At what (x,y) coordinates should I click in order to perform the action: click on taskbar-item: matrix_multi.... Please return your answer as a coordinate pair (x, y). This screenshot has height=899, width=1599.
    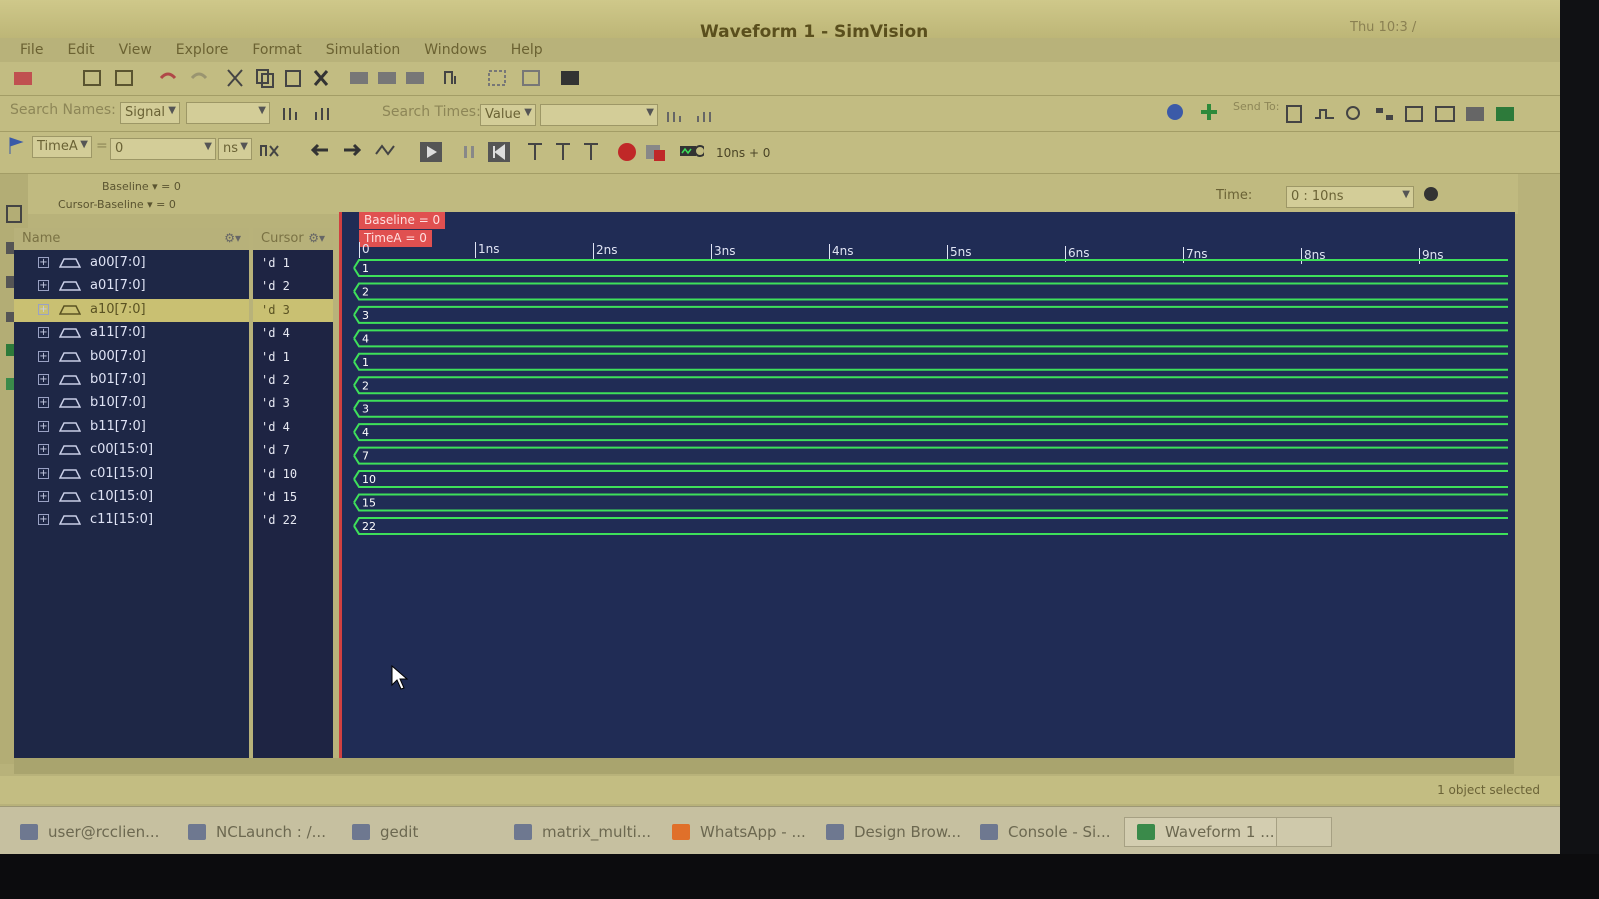
    Looking at the image, I should click on (581, 832).